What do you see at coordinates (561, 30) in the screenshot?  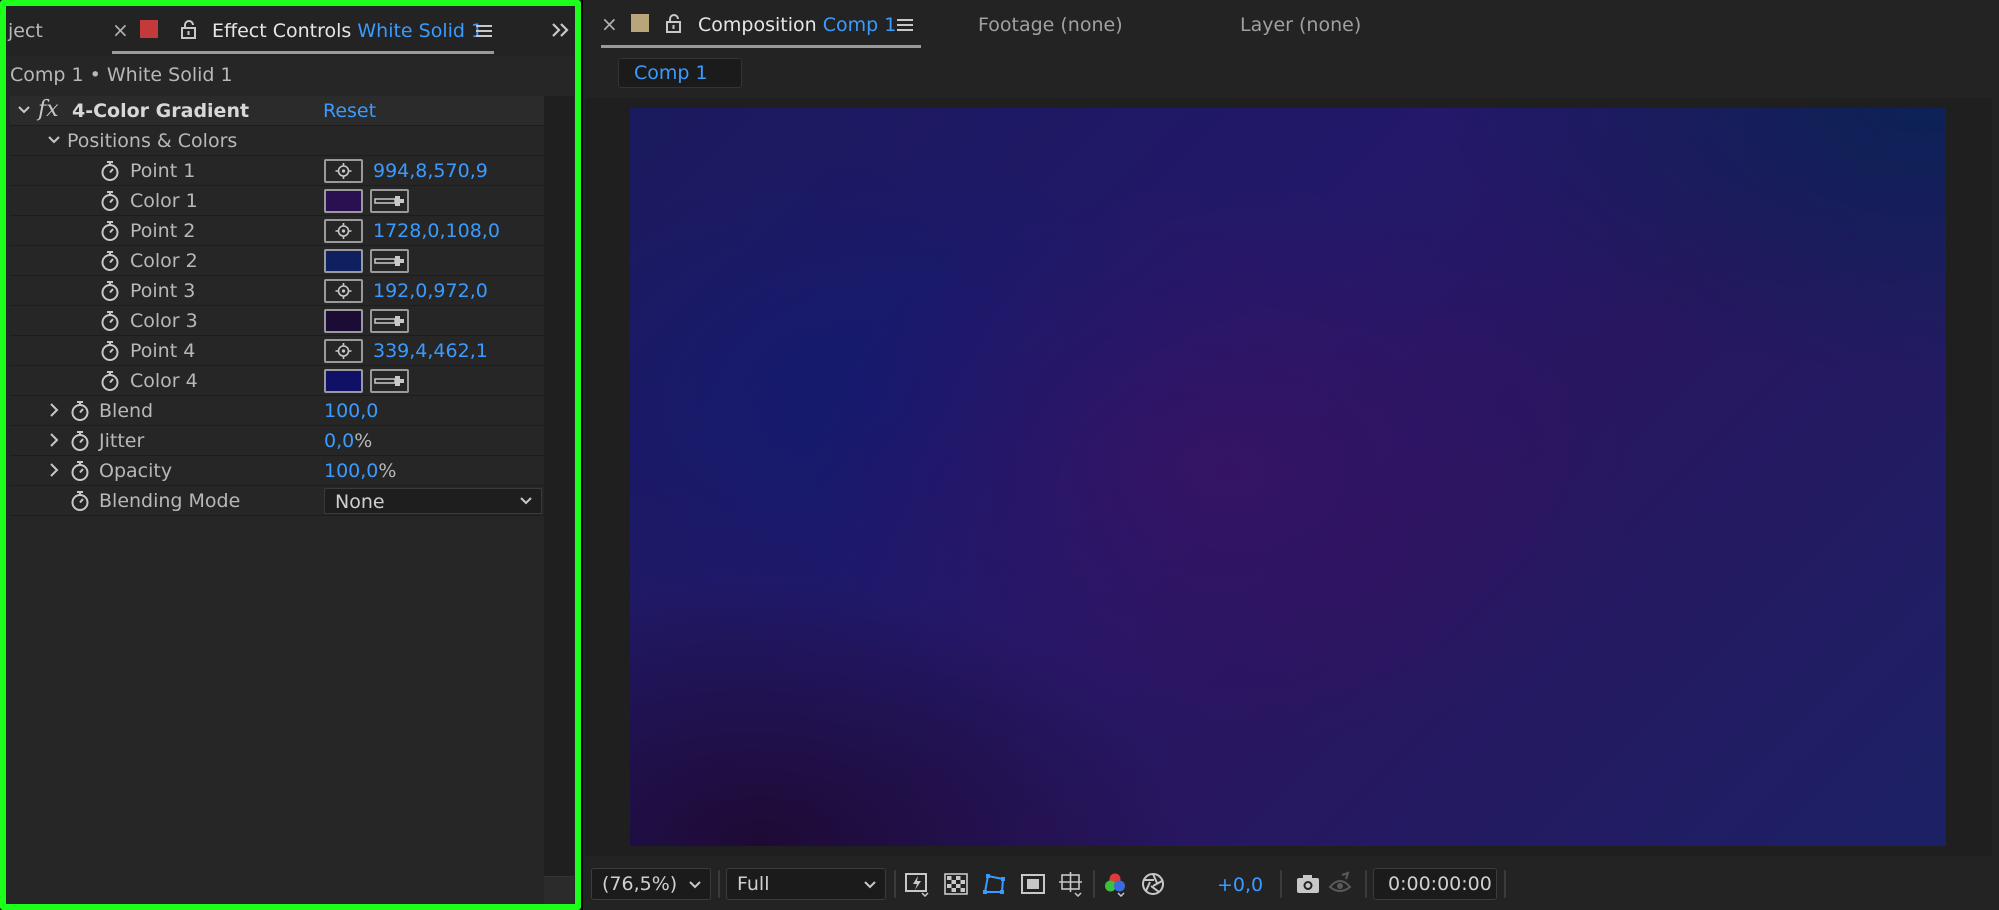 I see `double-chevron-right-icon` at bounding box center [561, 30].